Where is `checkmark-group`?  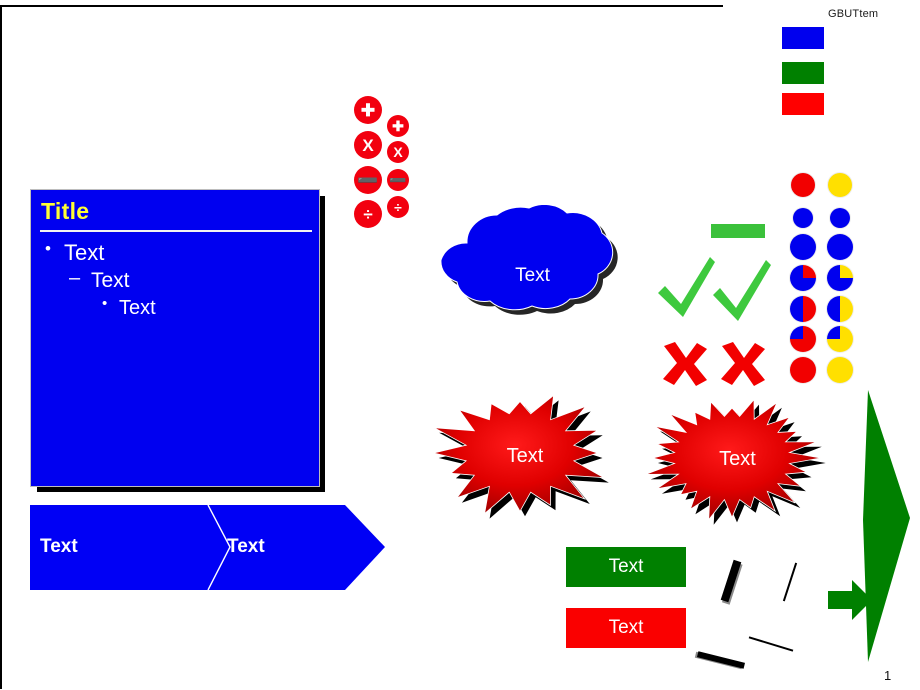 checkmark-group is located at coordinates (715, 290).